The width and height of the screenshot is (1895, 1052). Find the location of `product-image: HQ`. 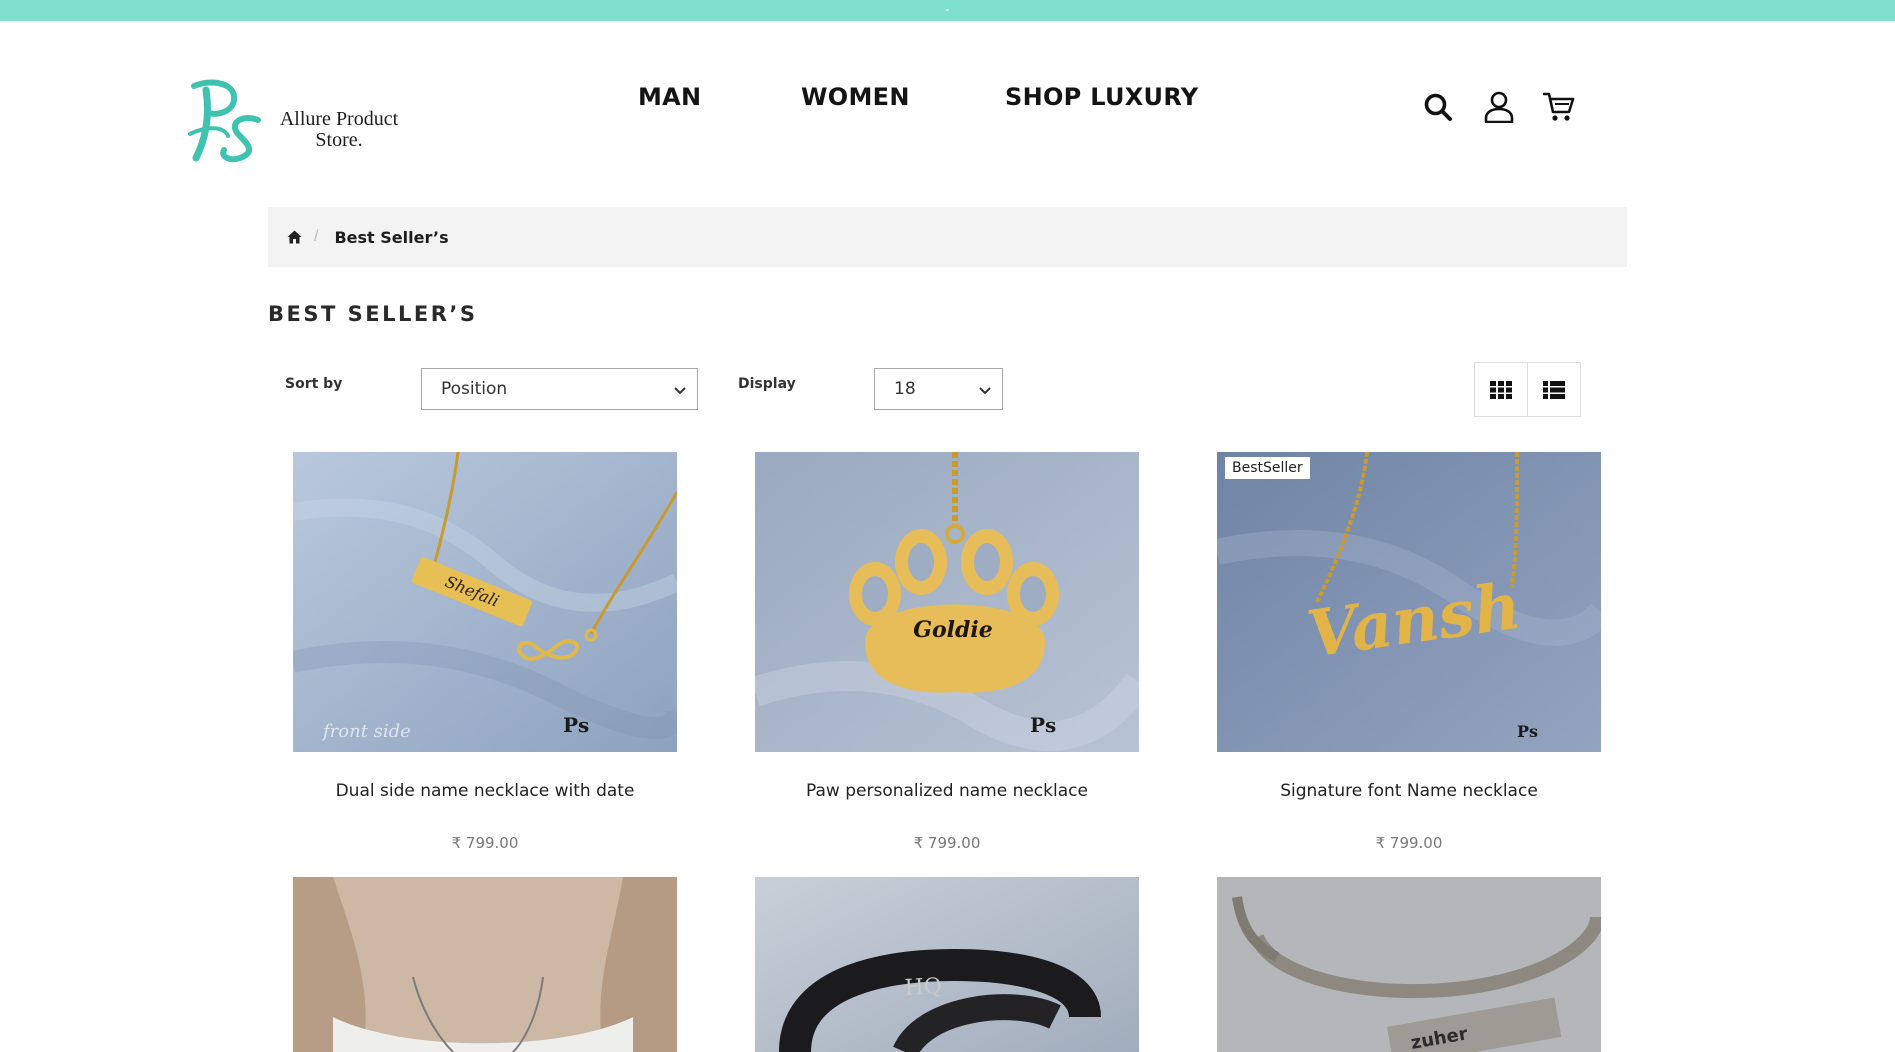

product-image: HQ is located at coordinates (947, 964).